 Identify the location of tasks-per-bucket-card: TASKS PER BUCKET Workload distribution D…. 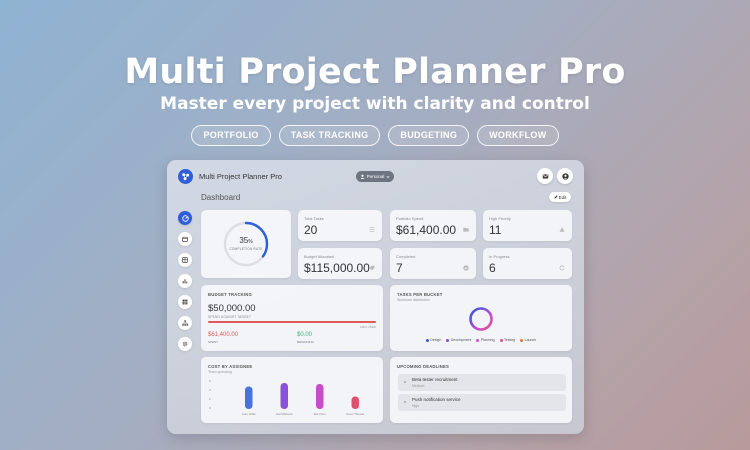
(481, 318).